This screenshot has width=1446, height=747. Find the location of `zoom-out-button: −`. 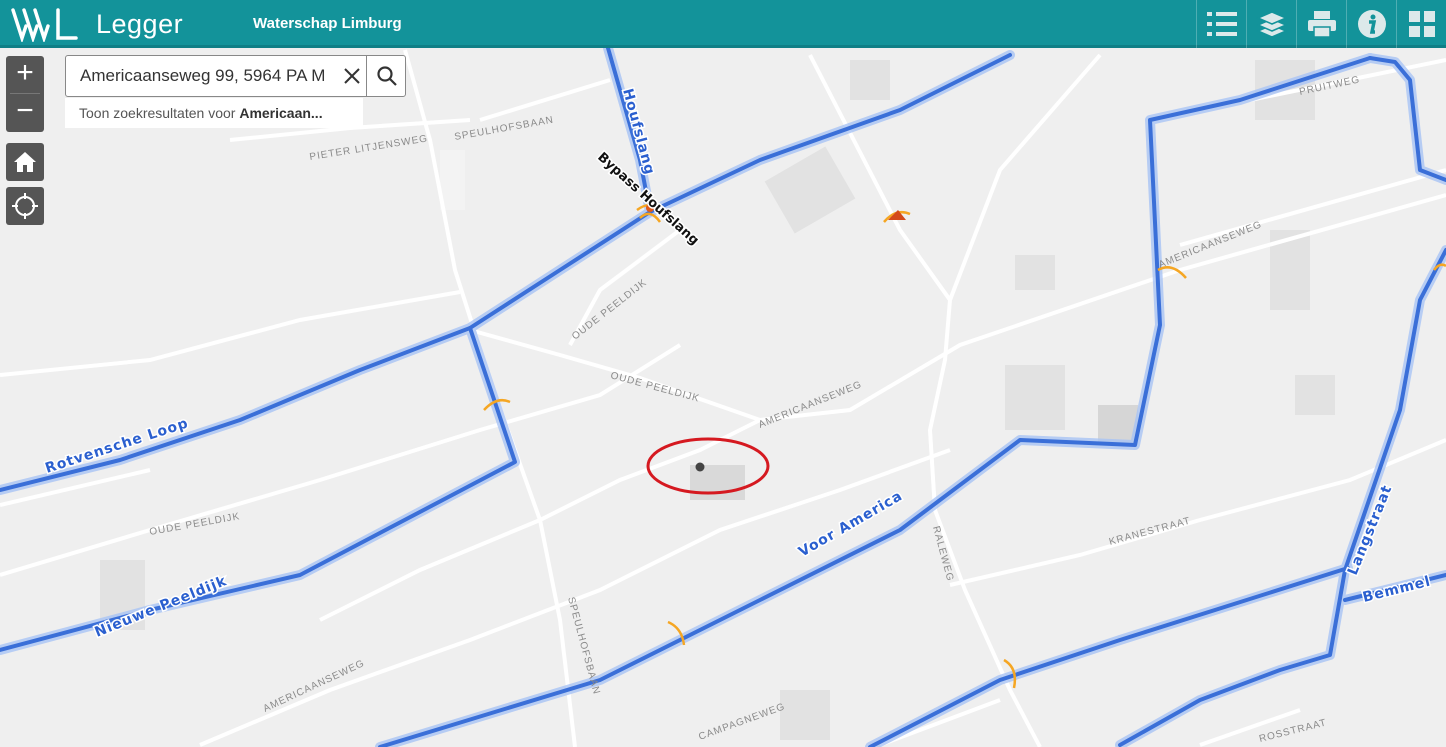

zoom-out-button: − is located at coordinates (25, 113).